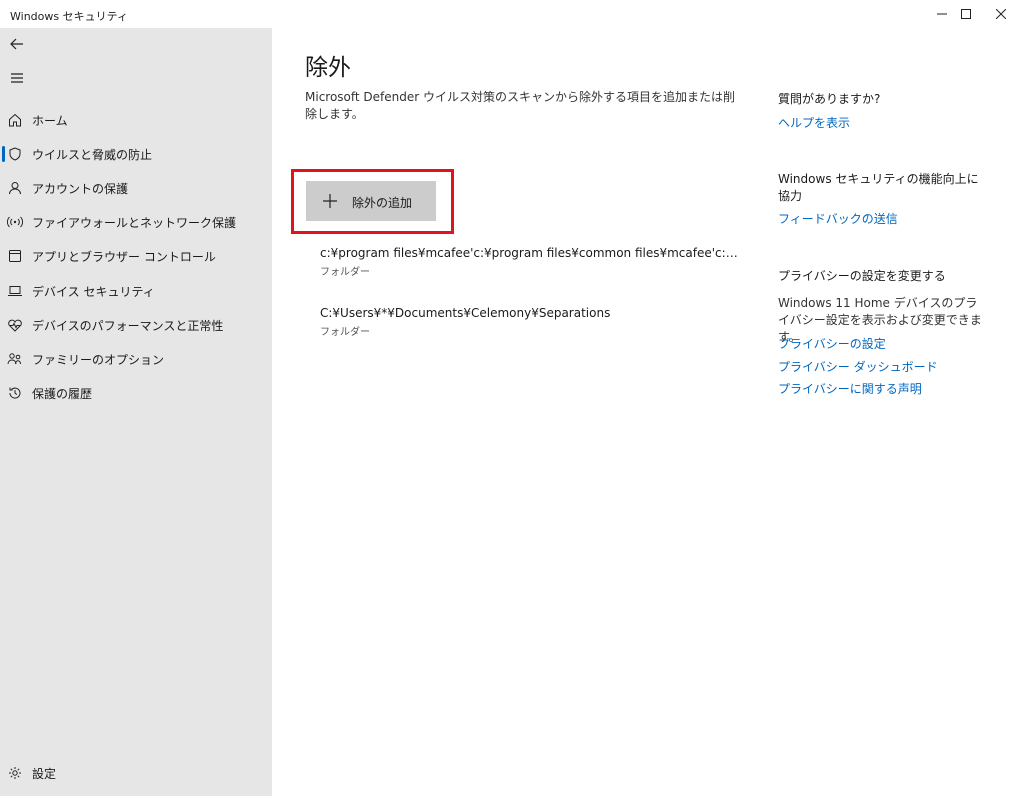 This screenshot has height=796, width=1024. Describe the element at coordinates (92, 154) in the screenshot. I see `sidebar-item-label: ウイルスと脅威の防止` at that location.